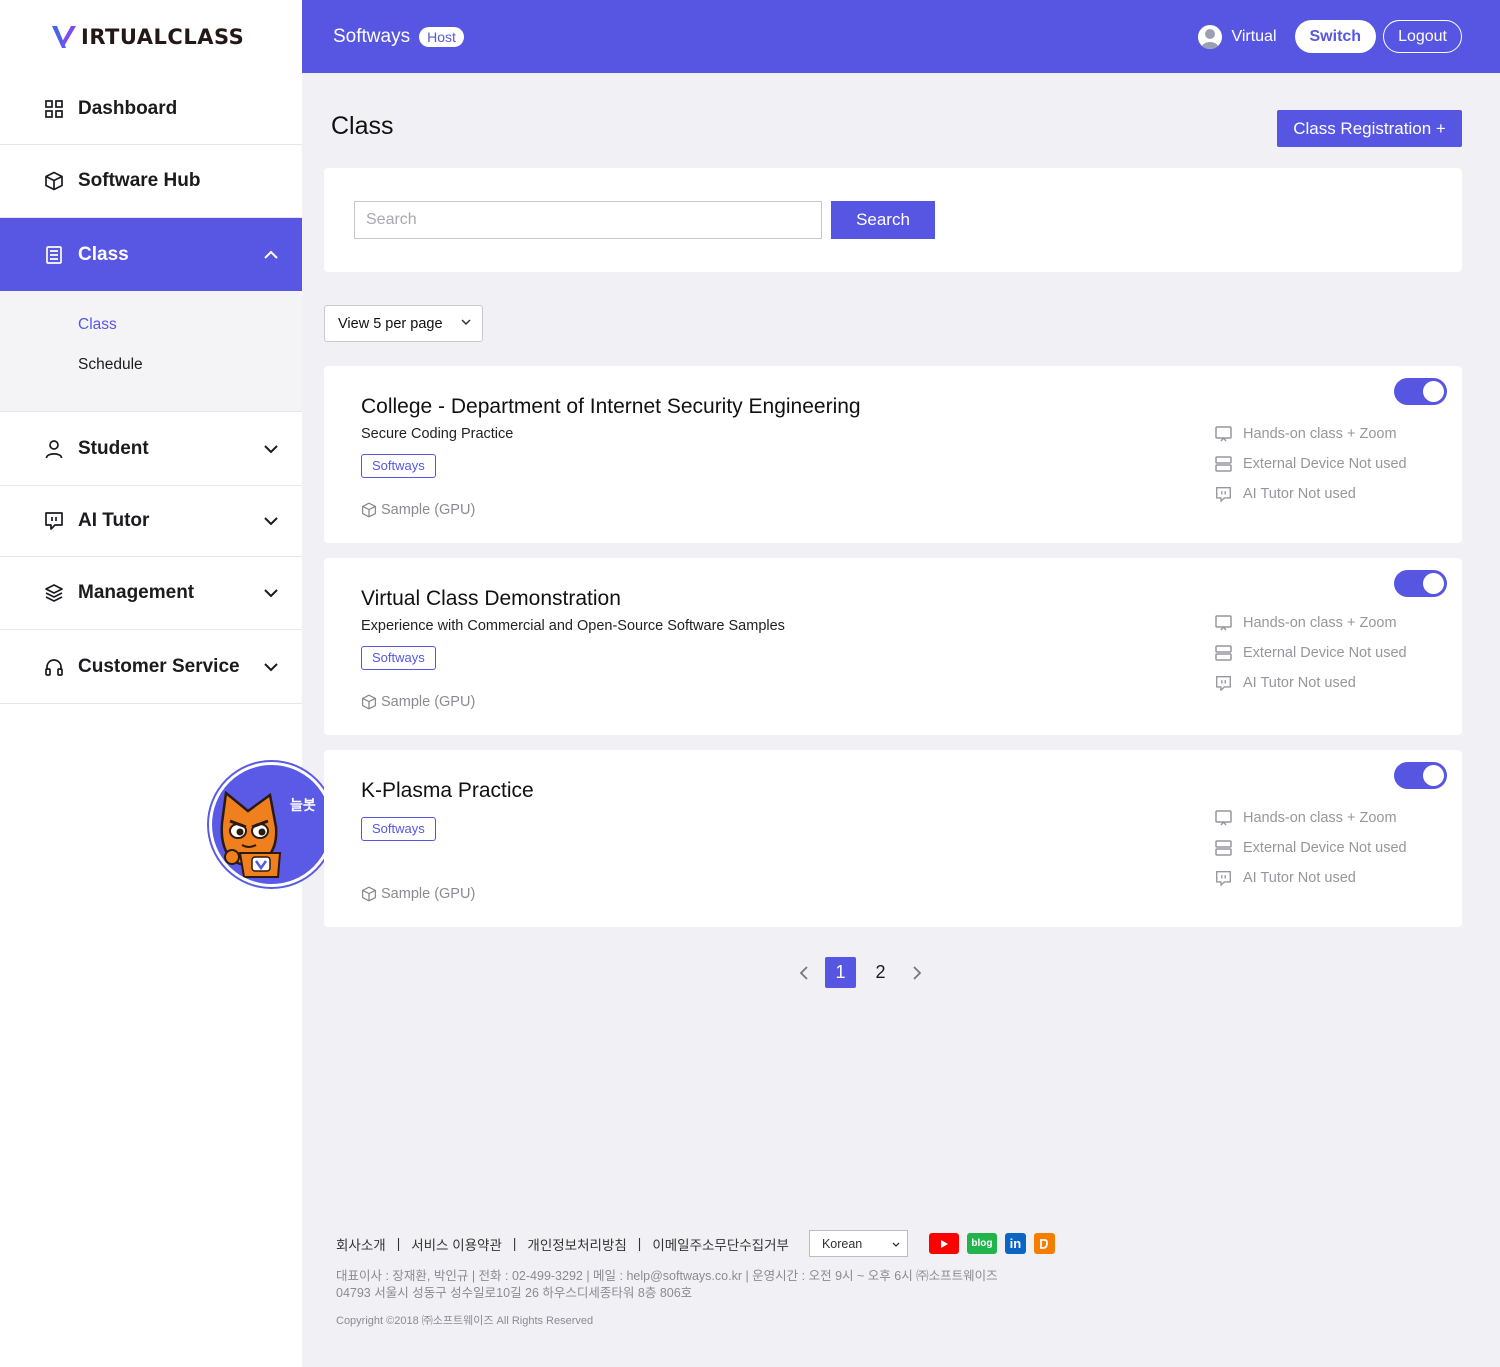 This screenshot has height=1367, width=1500. What do you see at coordinates (151, 36) in the screenshot?
I see `logo: IRTUALCLASS` at bounding box center [151, 36].